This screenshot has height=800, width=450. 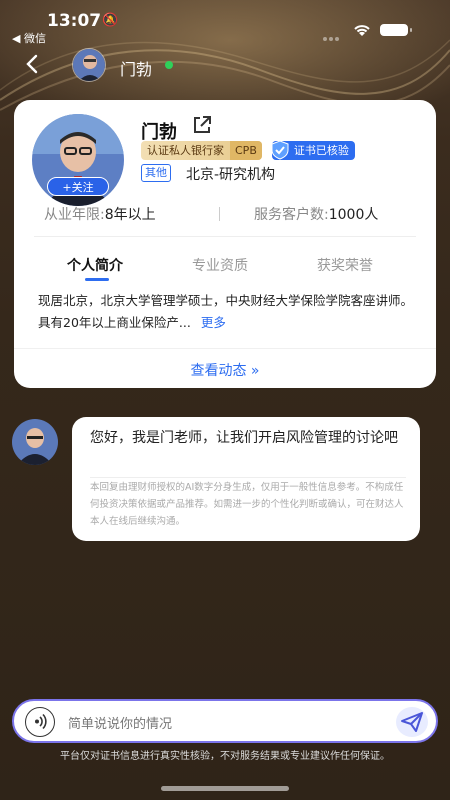 What do you see at coordinates (110, 20) in the screenshot?
I see `bell-muted-icon: 🔕` at bounding box center [110, 20].